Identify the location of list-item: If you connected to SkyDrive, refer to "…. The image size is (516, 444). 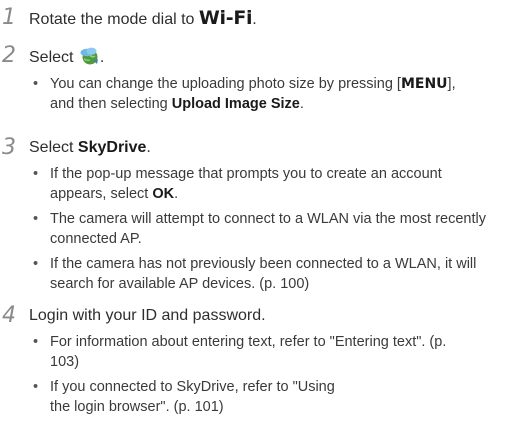
(190, 397).